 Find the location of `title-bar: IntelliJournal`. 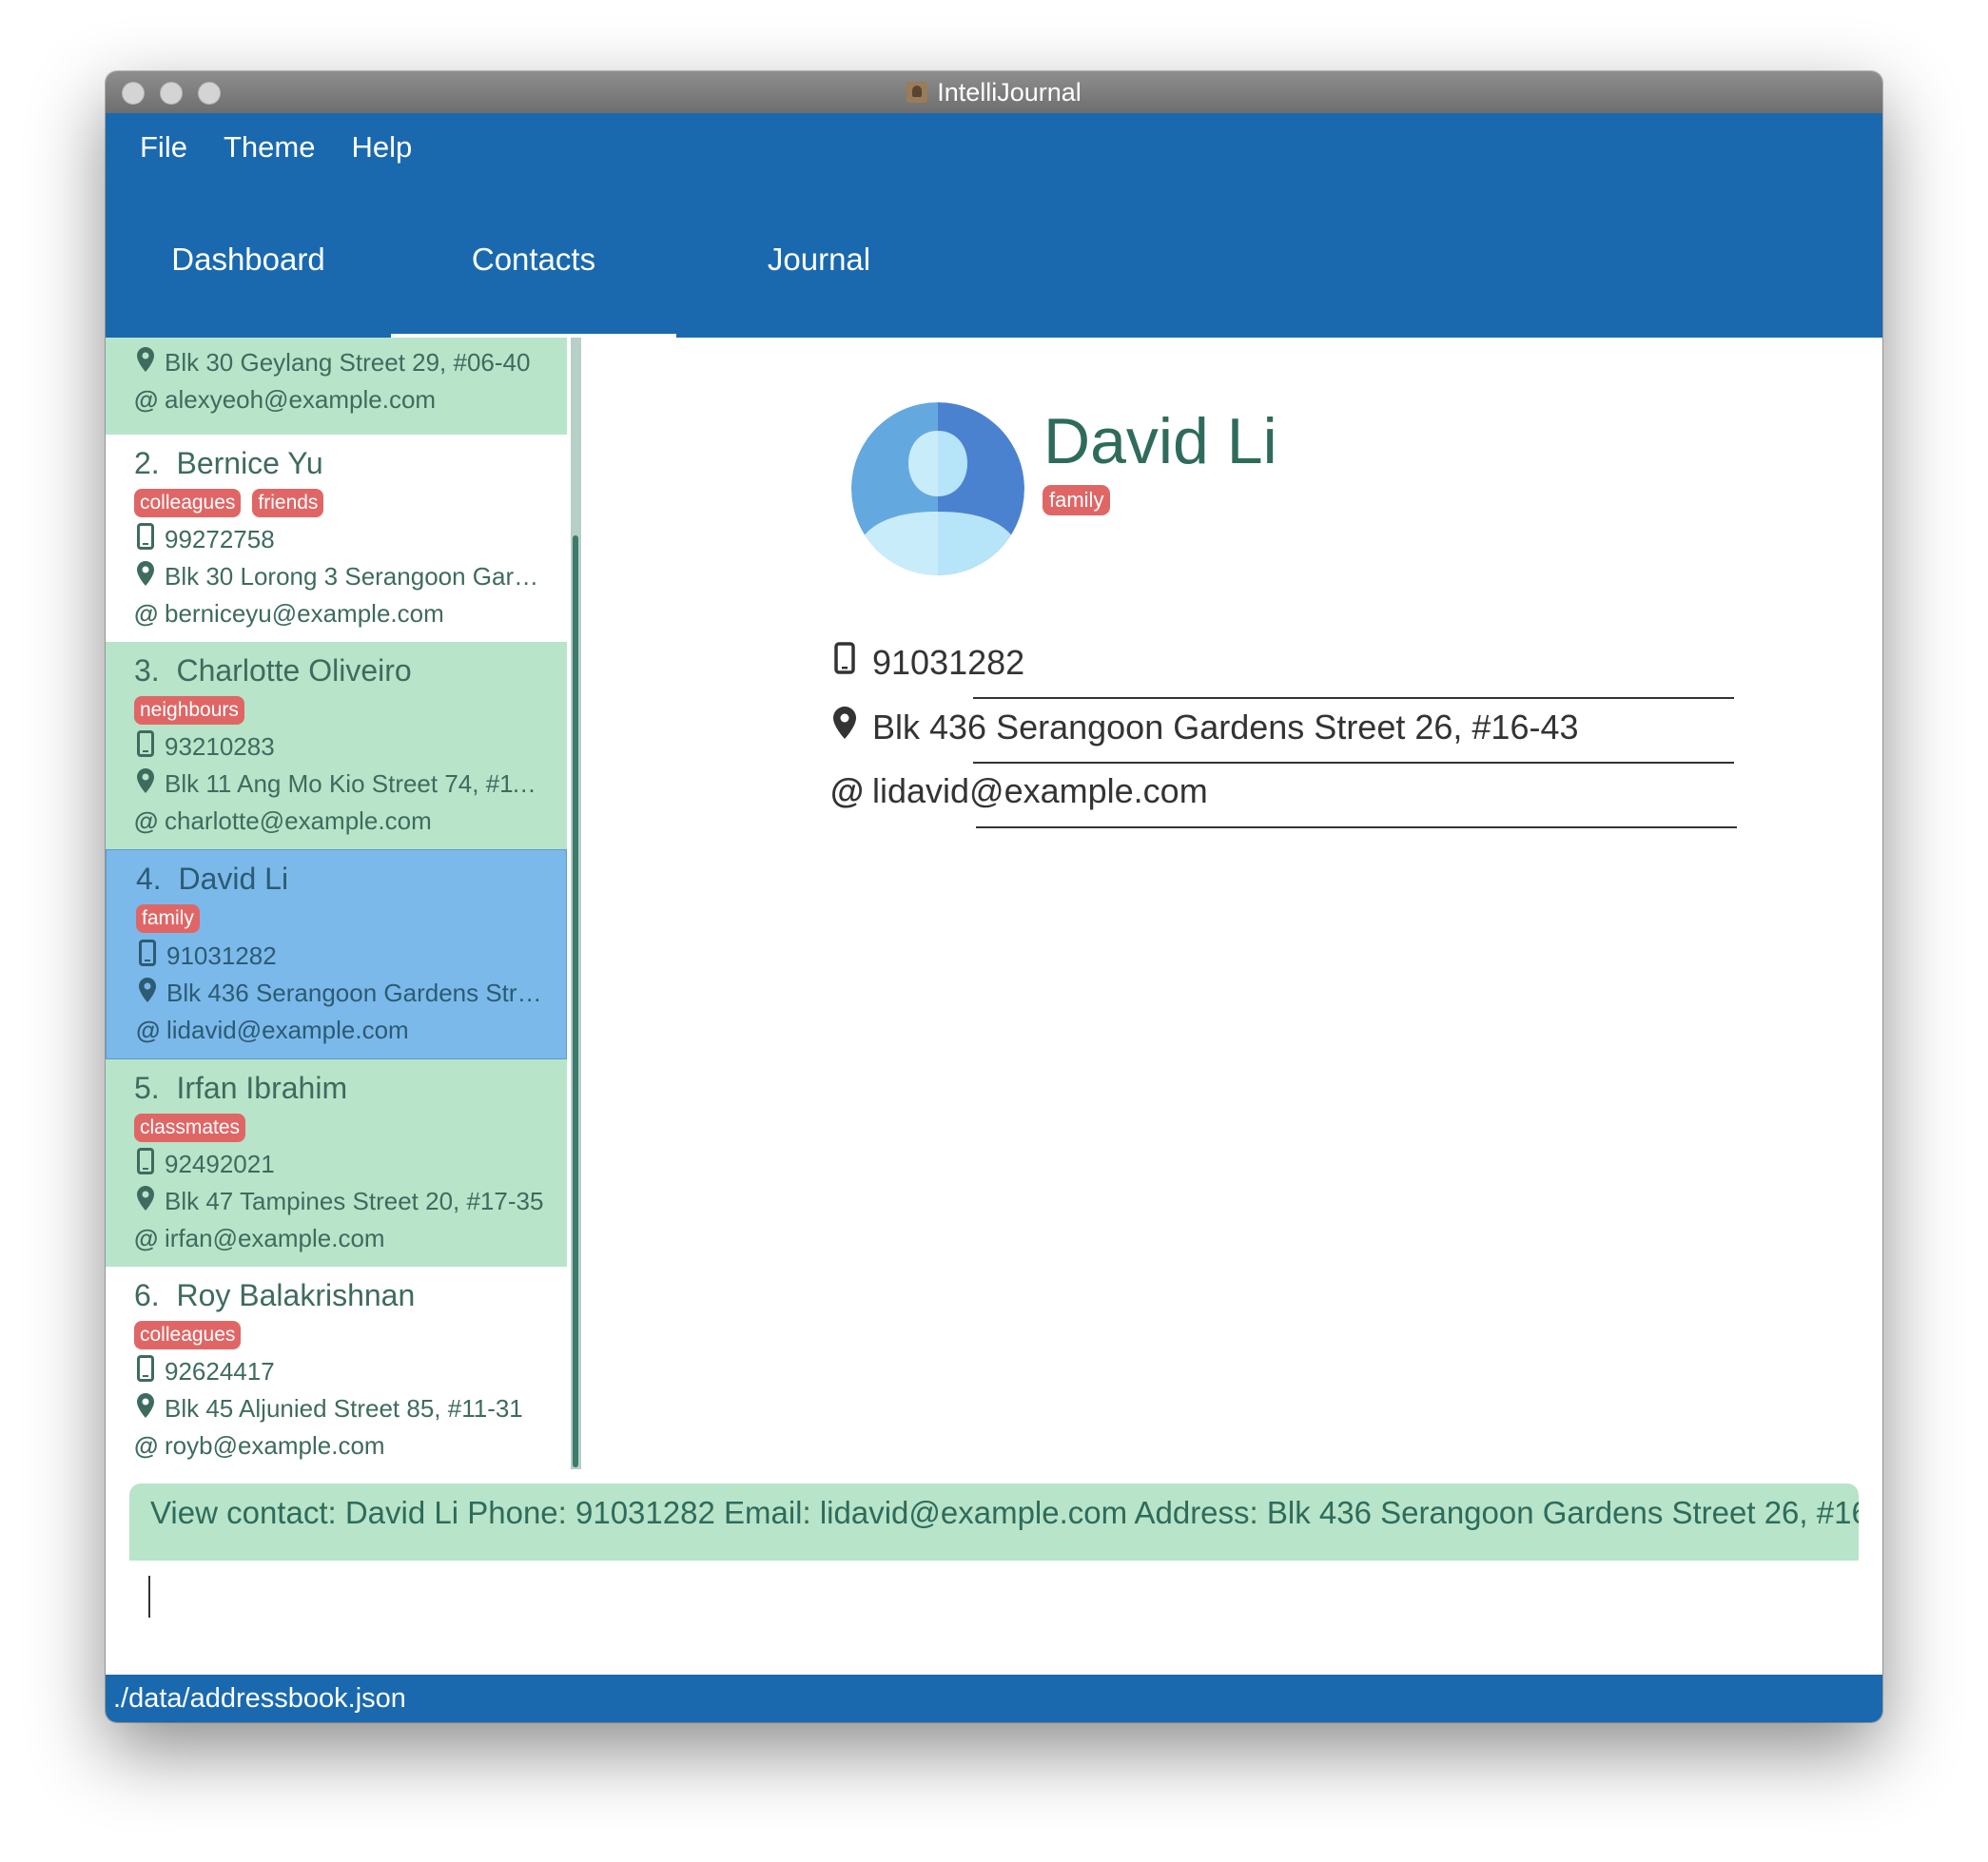

title-bar: IntelliJournal is located at coordinates (994, 93).